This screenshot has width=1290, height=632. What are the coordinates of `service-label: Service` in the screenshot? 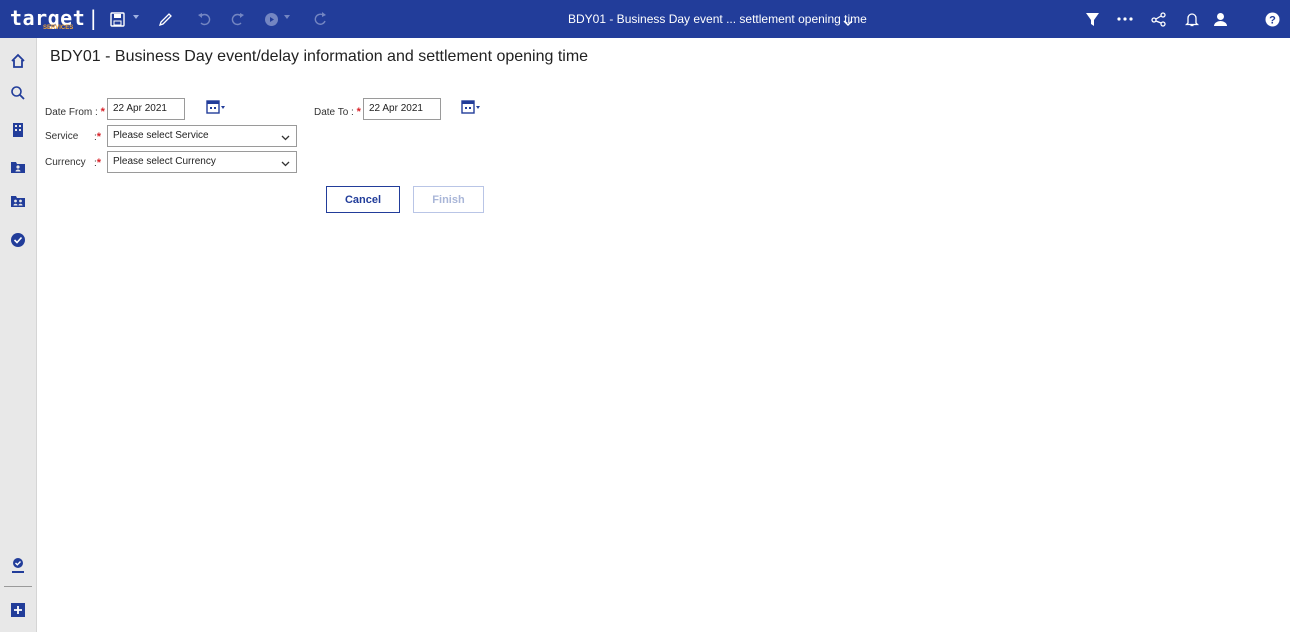 It's located at (62, 136).